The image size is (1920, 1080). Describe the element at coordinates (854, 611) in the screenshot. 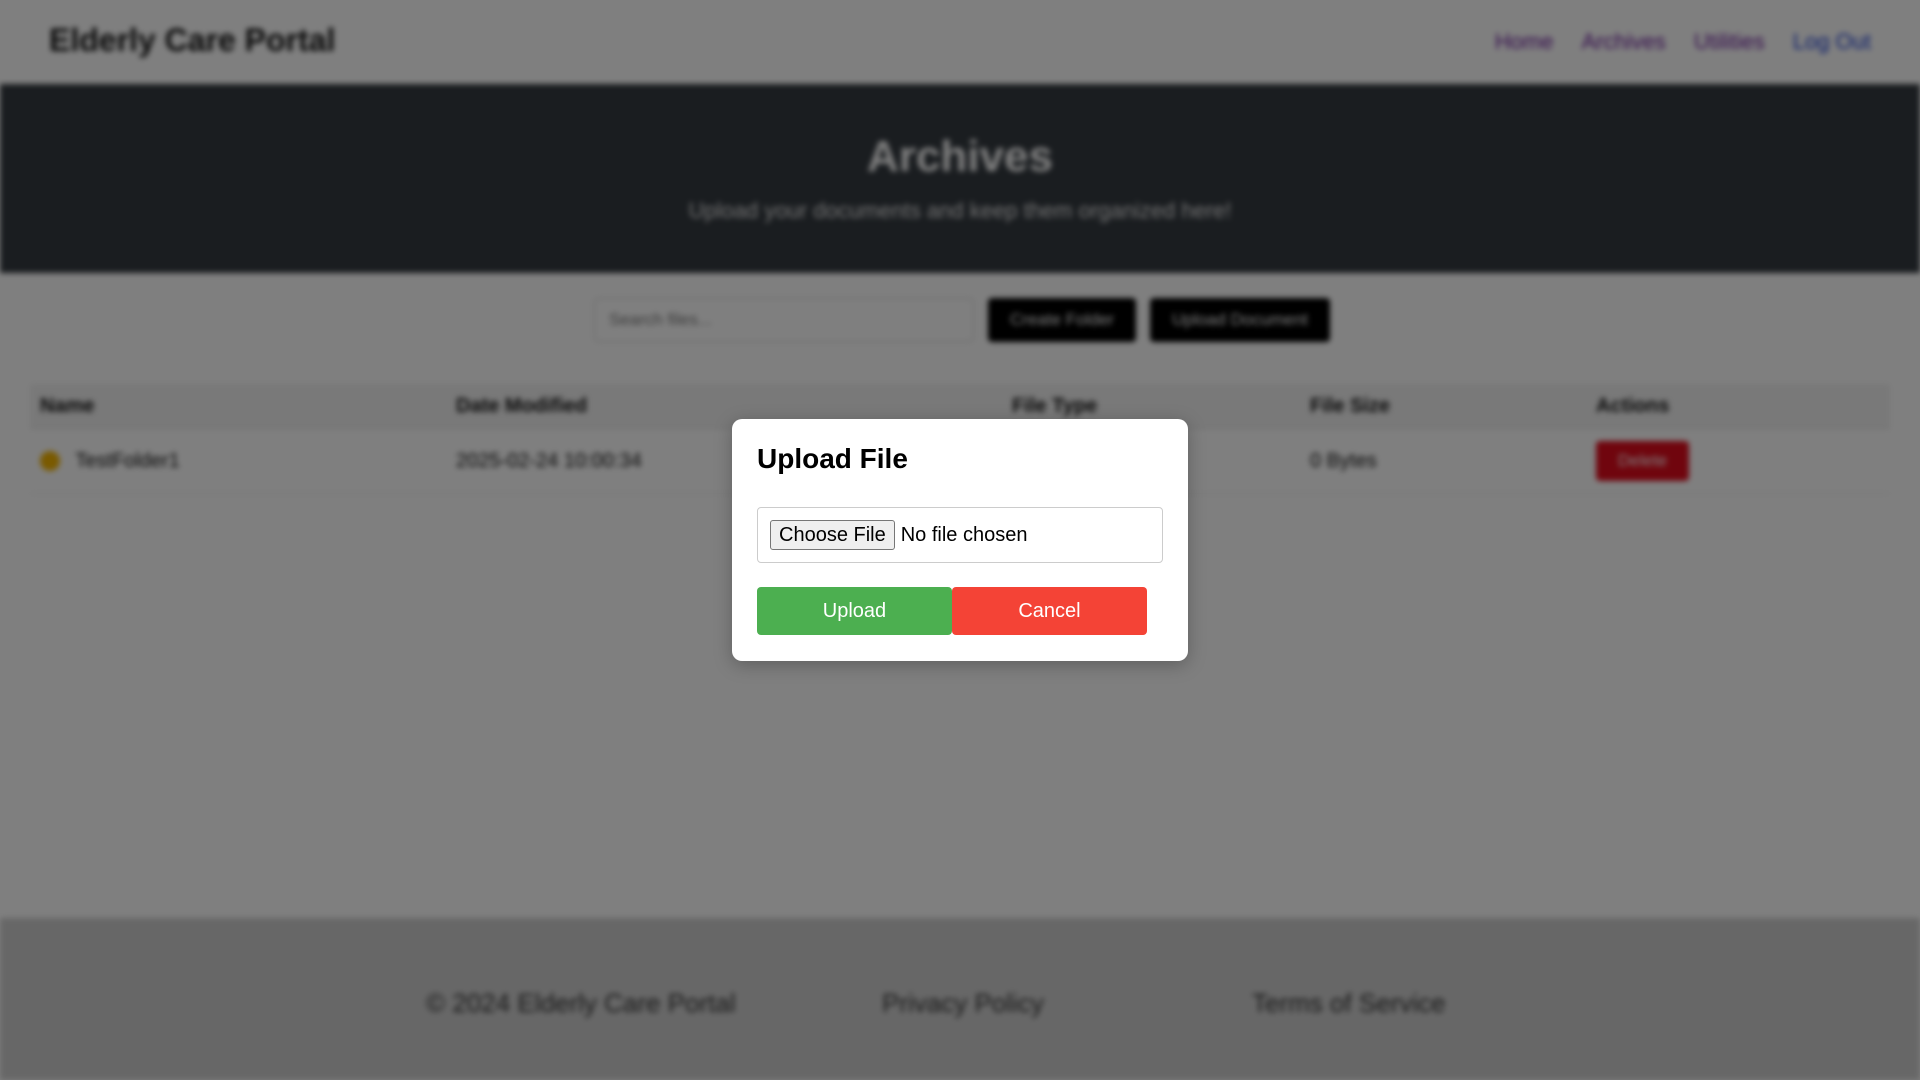

I see `upload-button: Upload` at that location.